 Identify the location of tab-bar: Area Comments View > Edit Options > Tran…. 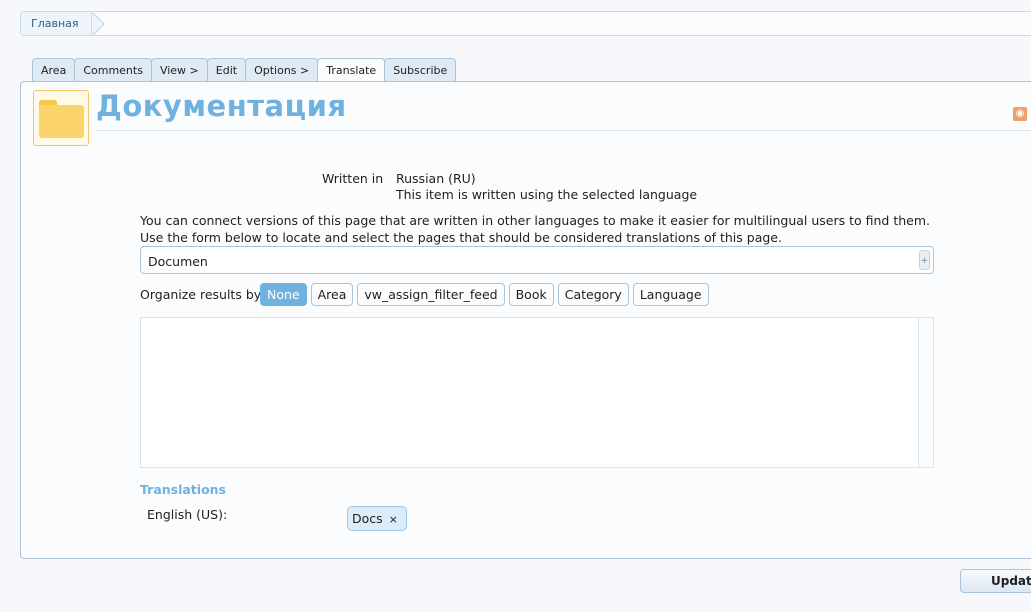
(244, 70).